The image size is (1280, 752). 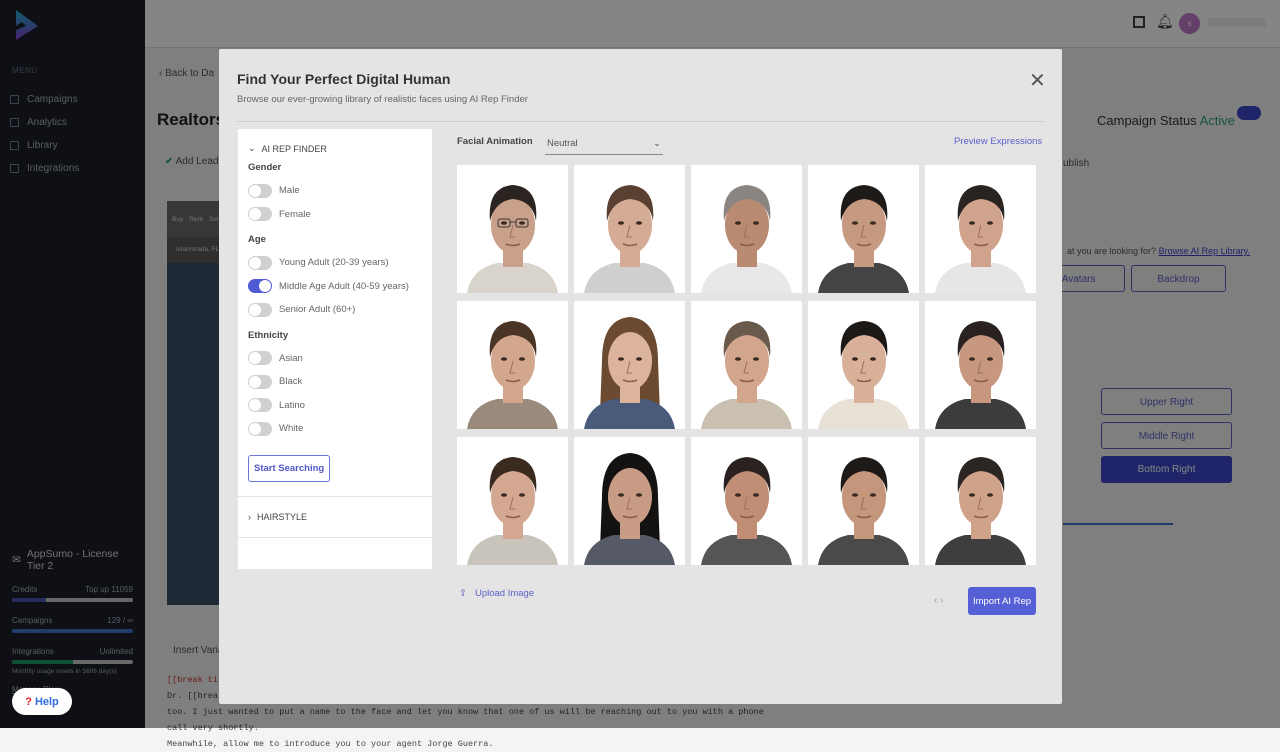 I want to click on hairstyle-section: › HAIRSTYLE, so click(x=335, y=517).